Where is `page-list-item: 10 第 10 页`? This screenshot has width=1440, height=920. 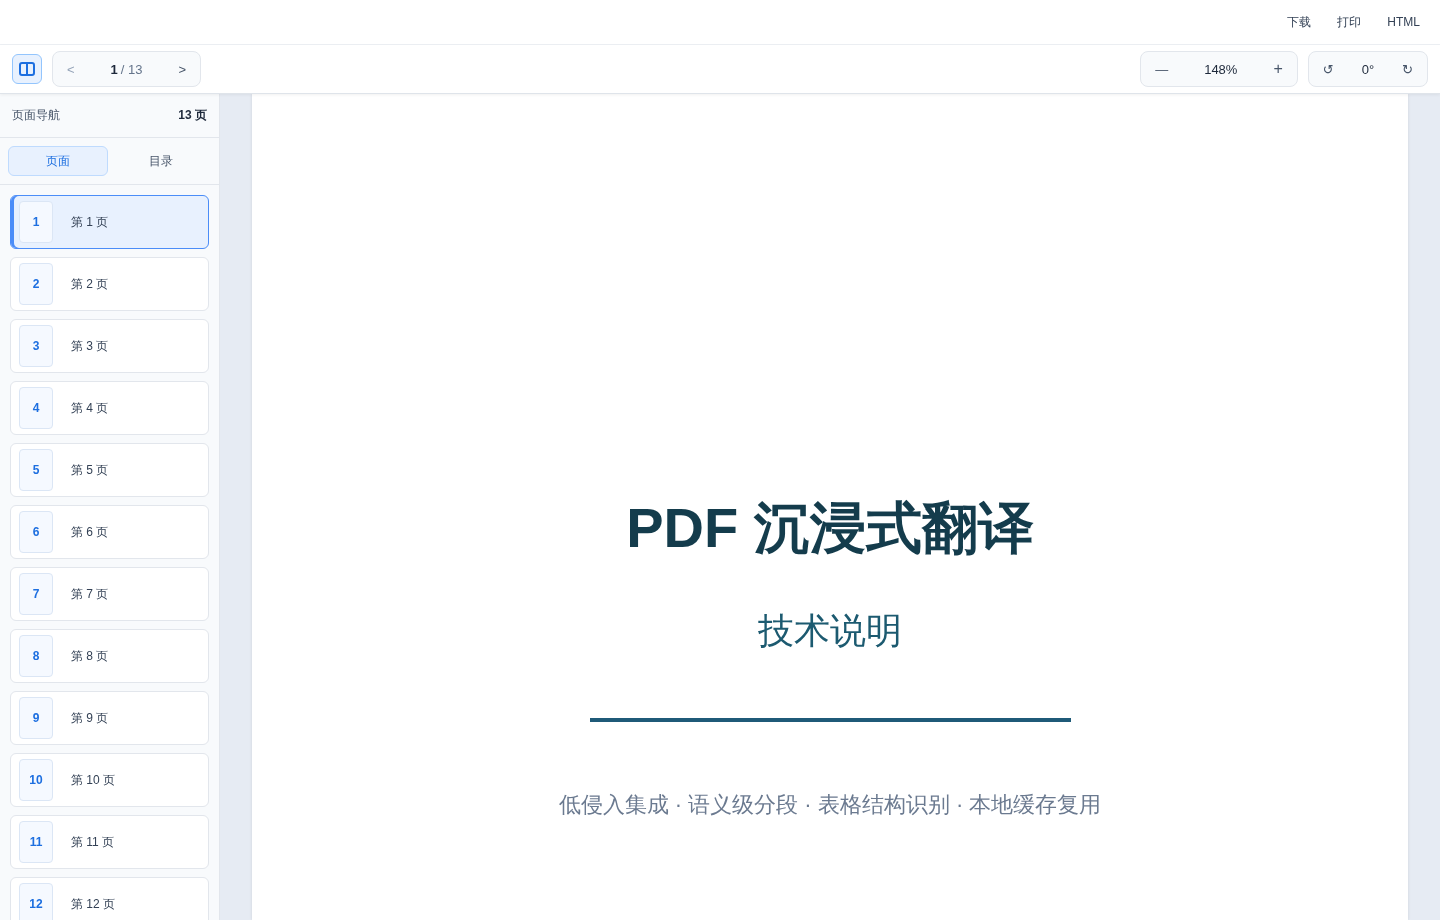
page-list-item: 10 第 10 页 is located at coordinates (109, 780).